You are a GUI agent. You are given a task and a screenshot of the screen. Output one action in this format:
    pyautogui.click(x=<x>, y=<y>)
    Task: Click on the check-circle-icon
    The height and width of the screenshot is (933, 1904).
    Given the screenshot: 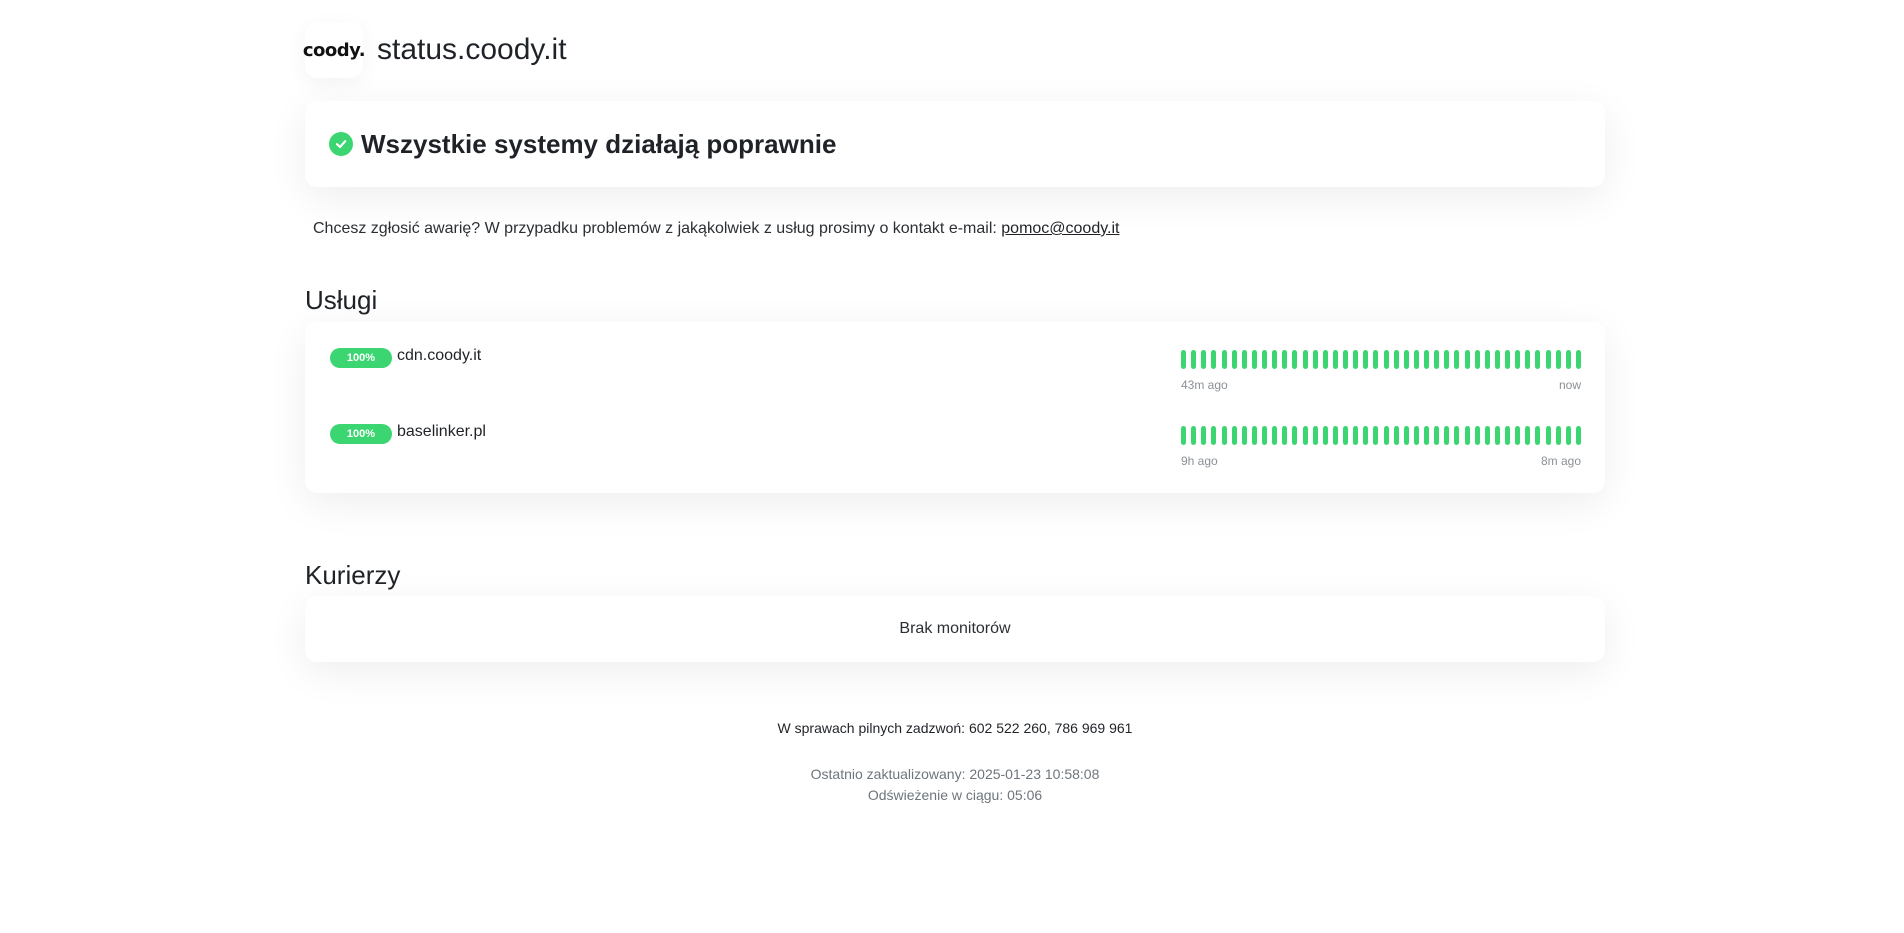 What is the action you would take?
    pyautogui.click(x=341, y=144)
    